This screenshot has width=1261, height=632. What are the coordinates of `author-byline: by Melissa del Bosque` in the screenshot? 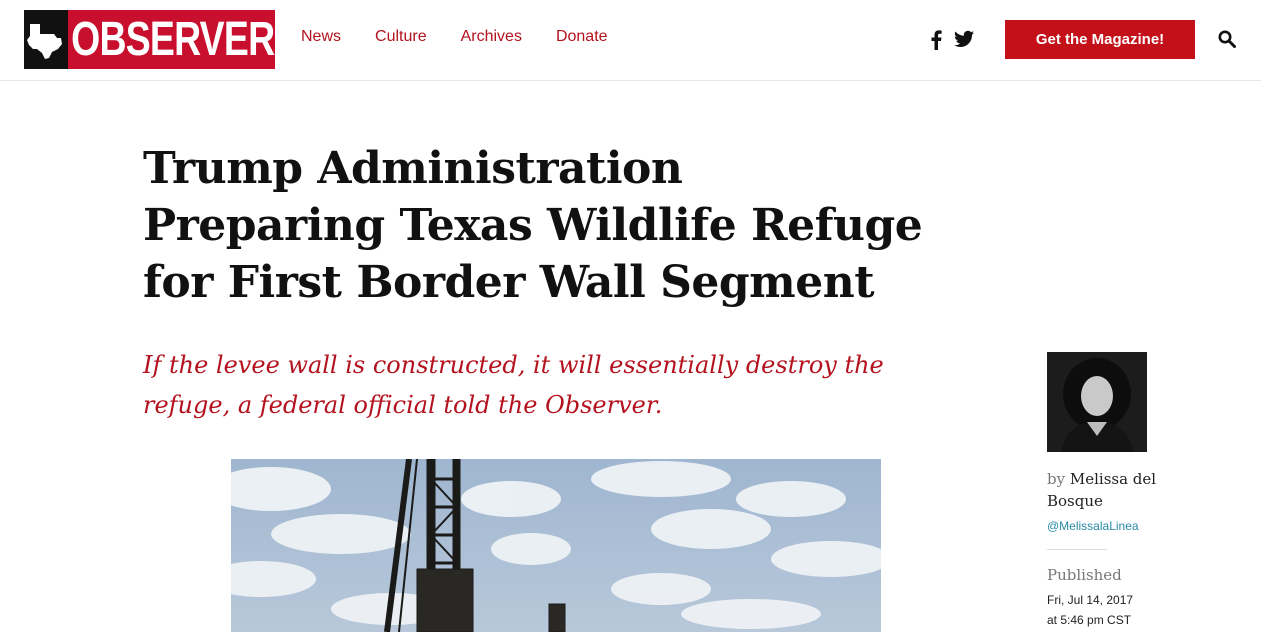 It's located at (1122, 490).